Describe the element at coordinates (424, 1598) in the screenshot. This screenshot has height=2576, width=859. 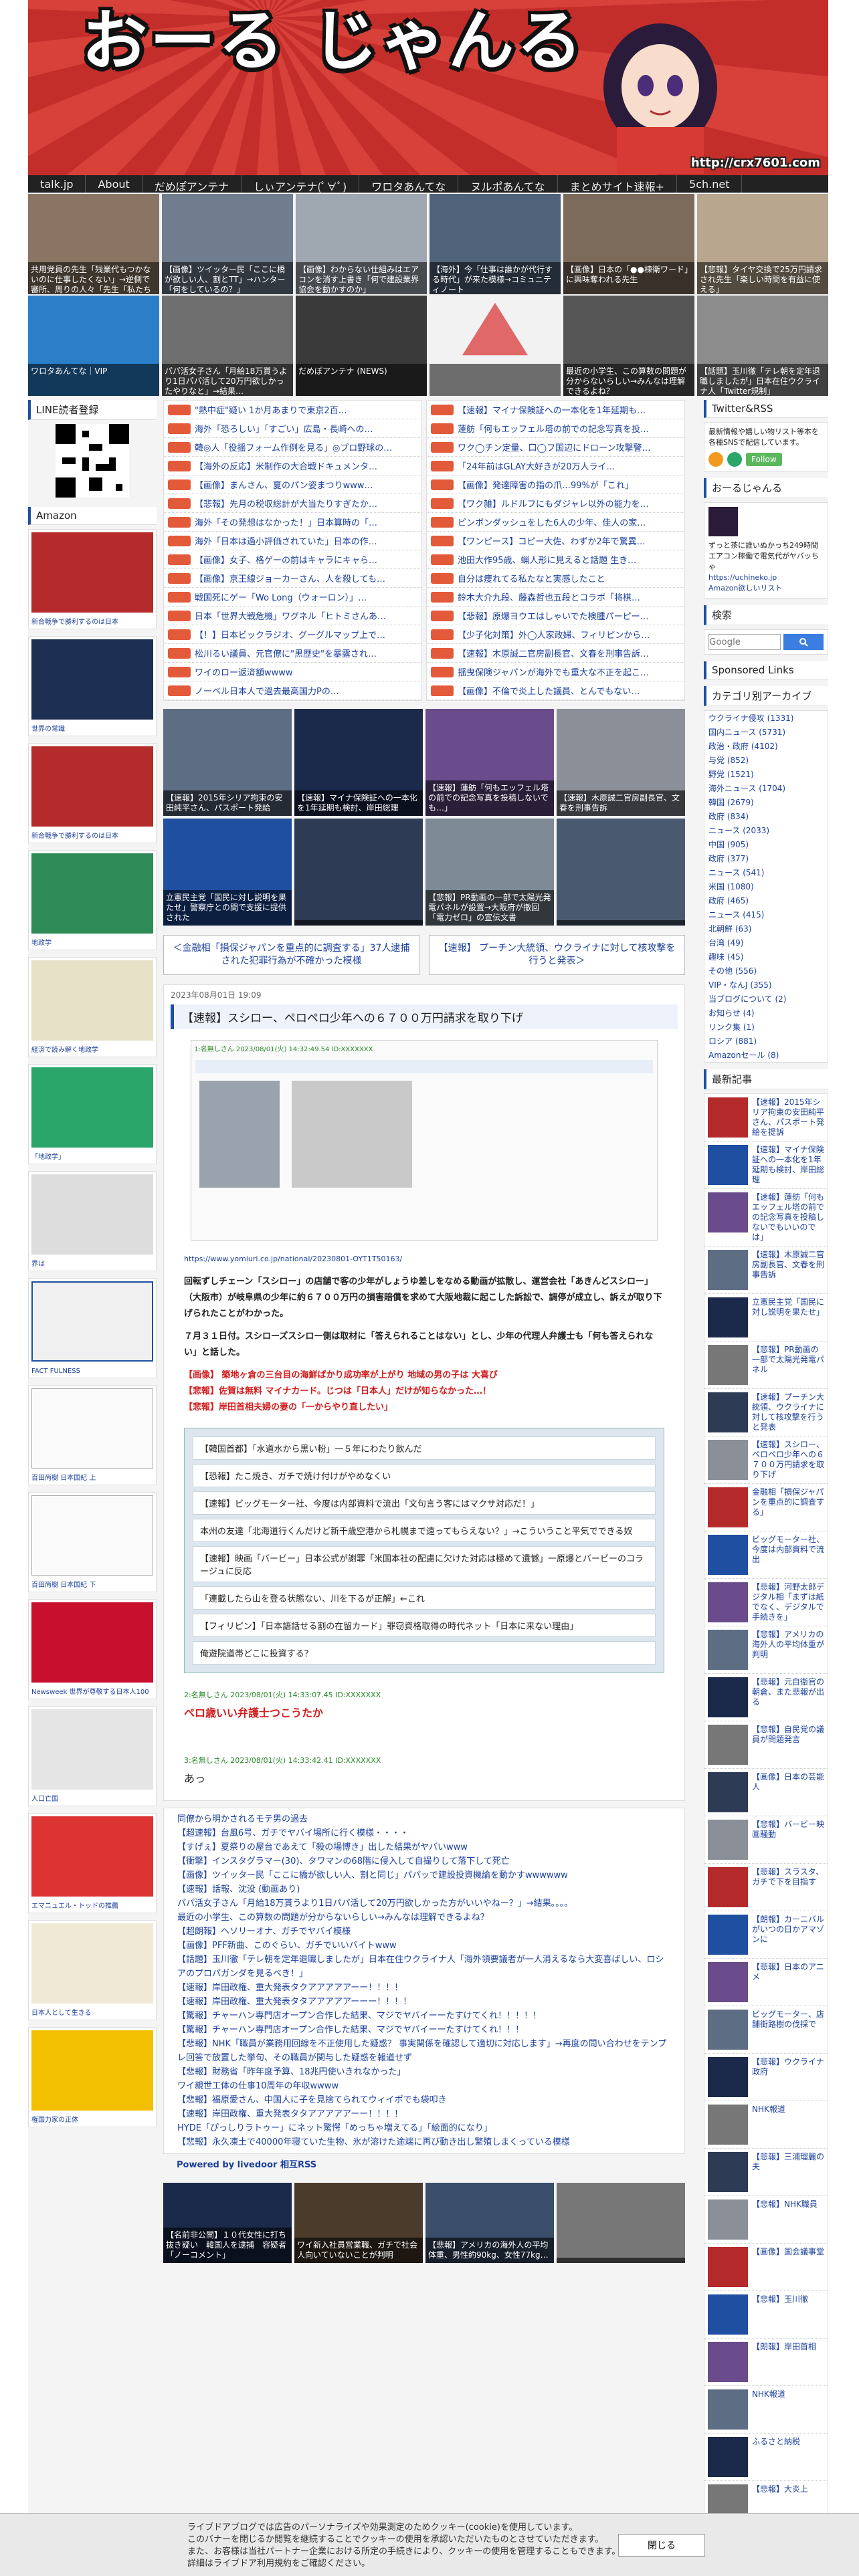
I see `related-link-item: 「連載したら山を登る状態ない、川を下るが正解」←これ` at that location.